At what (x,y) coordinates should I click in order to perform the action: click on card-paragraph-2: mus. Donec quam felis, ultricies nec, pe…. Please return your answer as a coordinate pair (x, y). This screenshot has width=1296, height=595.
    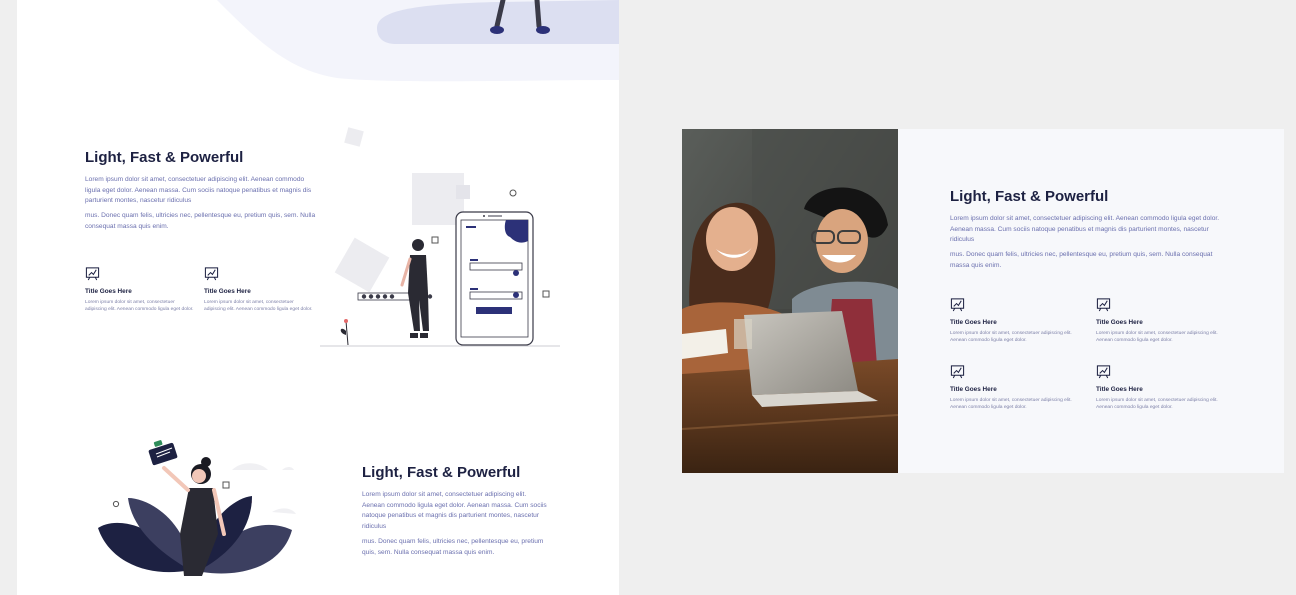
    Looking at the image, I should click on (1081, 260).